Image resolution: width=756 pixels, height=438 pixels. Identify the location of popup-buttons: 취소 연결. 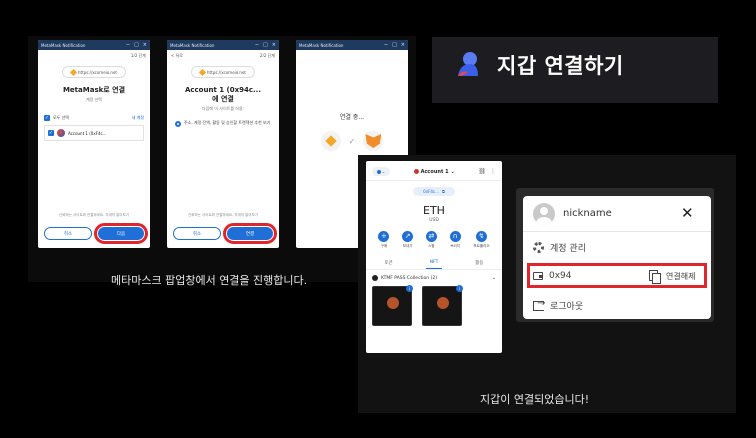
(225, 233).